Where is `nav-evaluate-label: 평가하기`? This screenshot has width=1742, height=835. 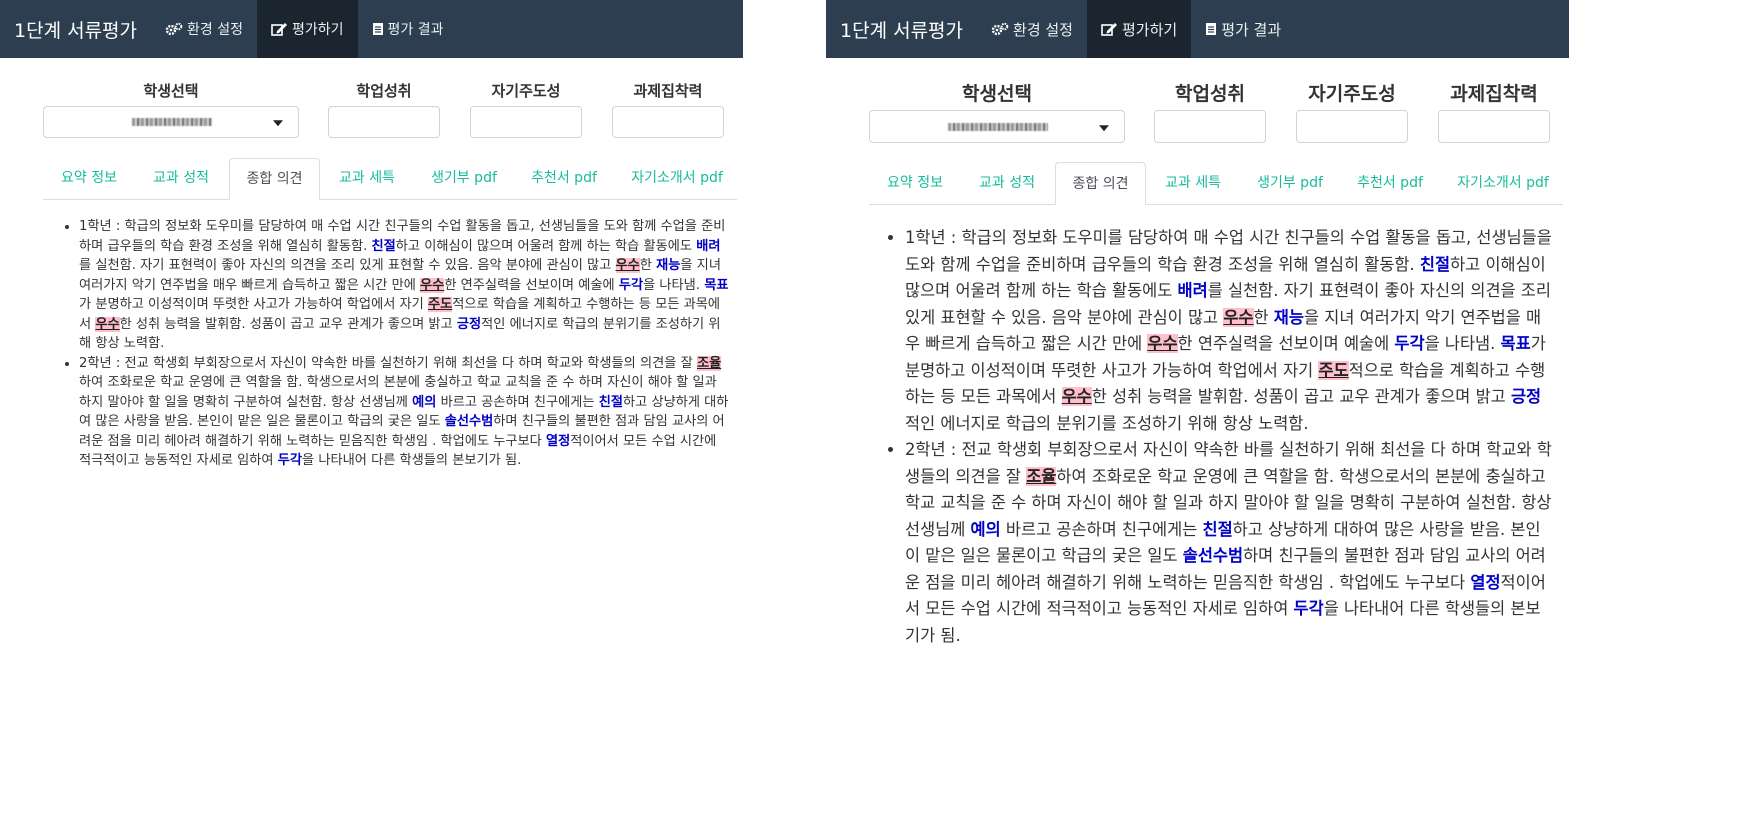 nav-evaluate-label: 평가하기 is located at coordinates (1149, 29).